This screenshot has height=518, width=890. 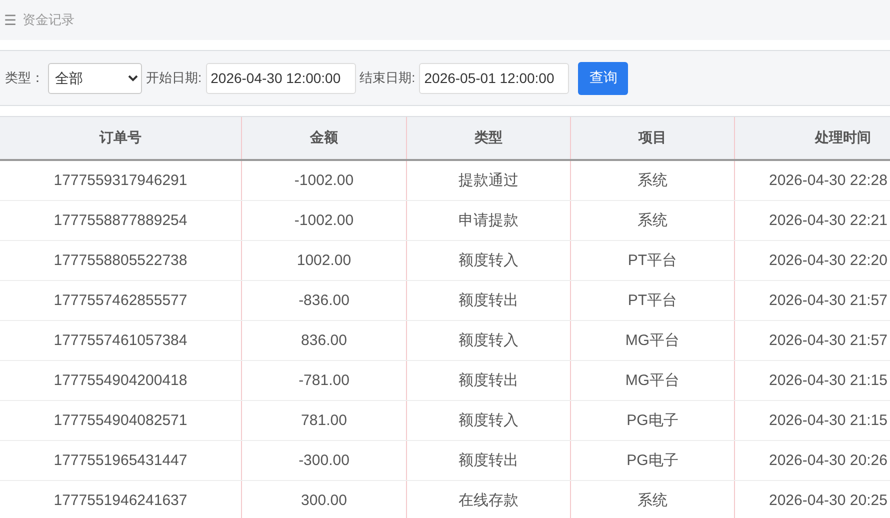 What do you see at coordinates (812, 138) in the screenshot?
I see `column-header: 处理时间` at bounding box center [812, 138].